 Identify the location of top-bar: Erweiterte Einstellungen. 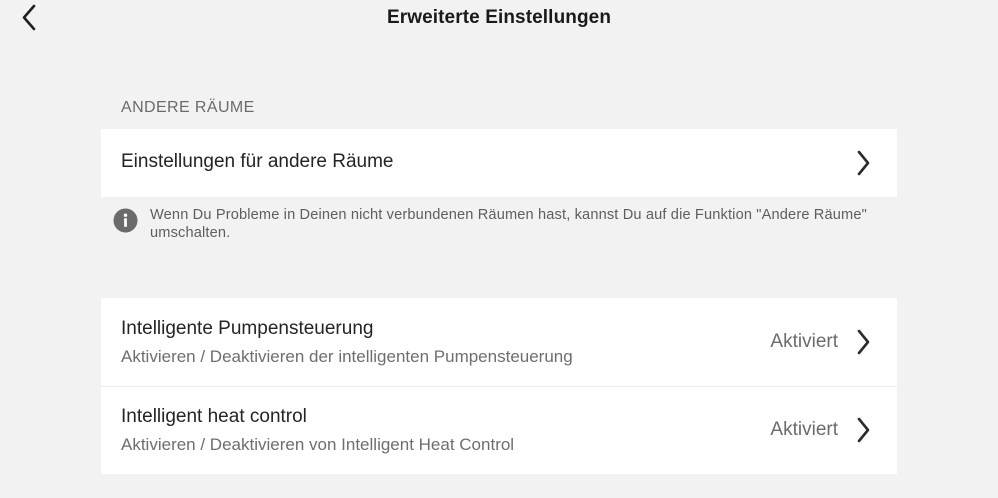
(499, 20).